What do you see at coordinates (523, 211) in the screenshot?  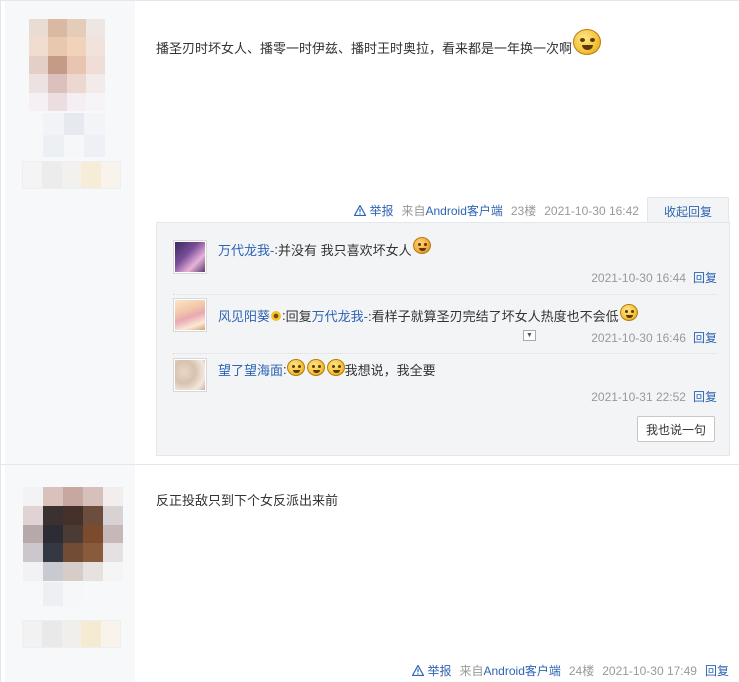 I see `floor-number: 23楼` at bounding box center [523, 211].